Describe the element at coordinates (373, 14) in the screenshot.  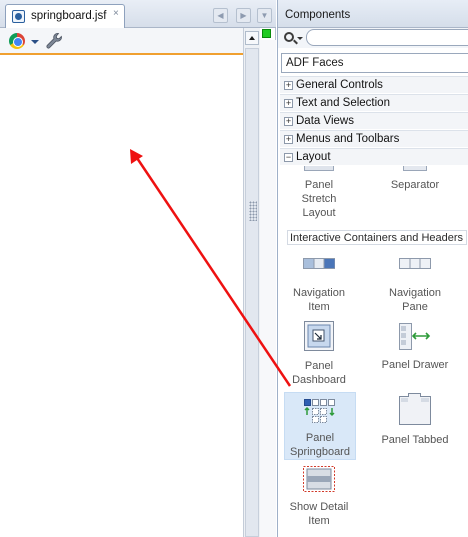
I see `components-panel-header: Components` at that location.